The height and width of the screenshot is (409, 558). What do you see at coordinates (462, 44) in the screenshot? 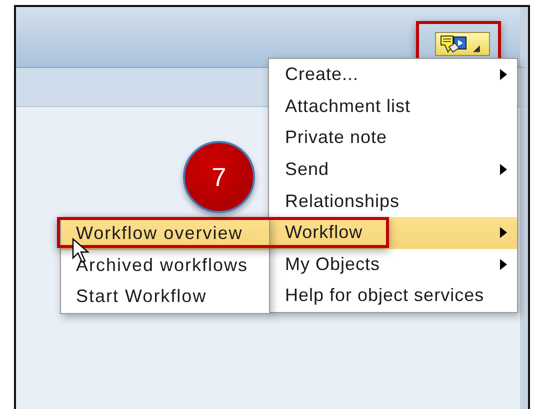
I see `object-services-button: ◢` at bounding box center [462, 44].